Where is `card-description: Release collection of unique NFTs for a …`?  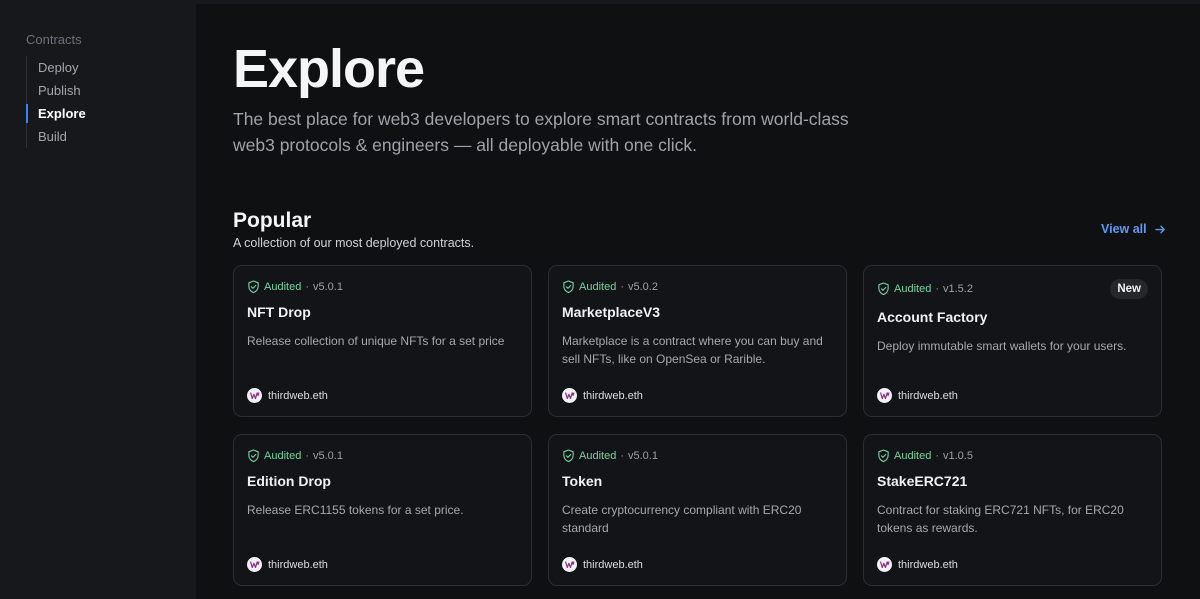 card-description: Release collection of unique NFTs for a … is located at coordinates (376, 341).